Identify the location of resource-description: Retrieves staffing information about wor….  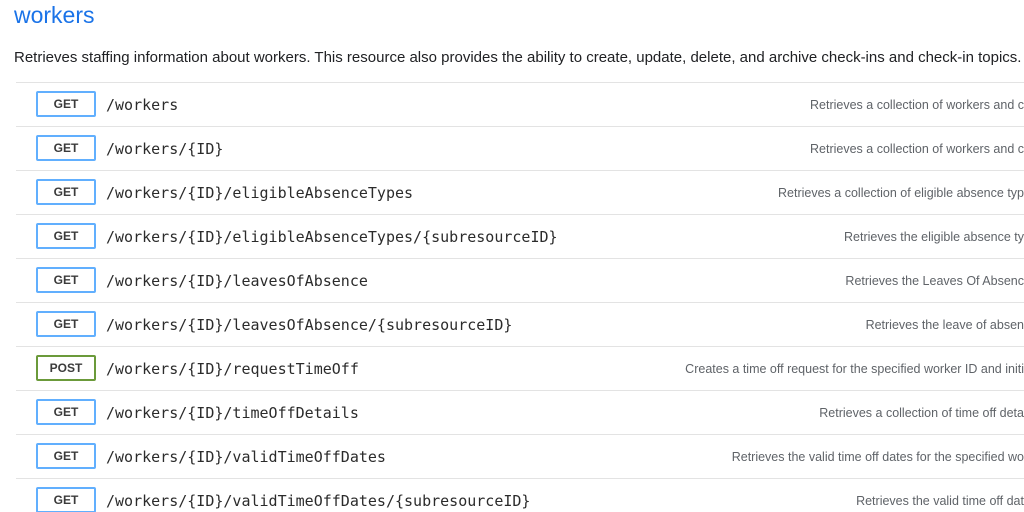
(518, 57).